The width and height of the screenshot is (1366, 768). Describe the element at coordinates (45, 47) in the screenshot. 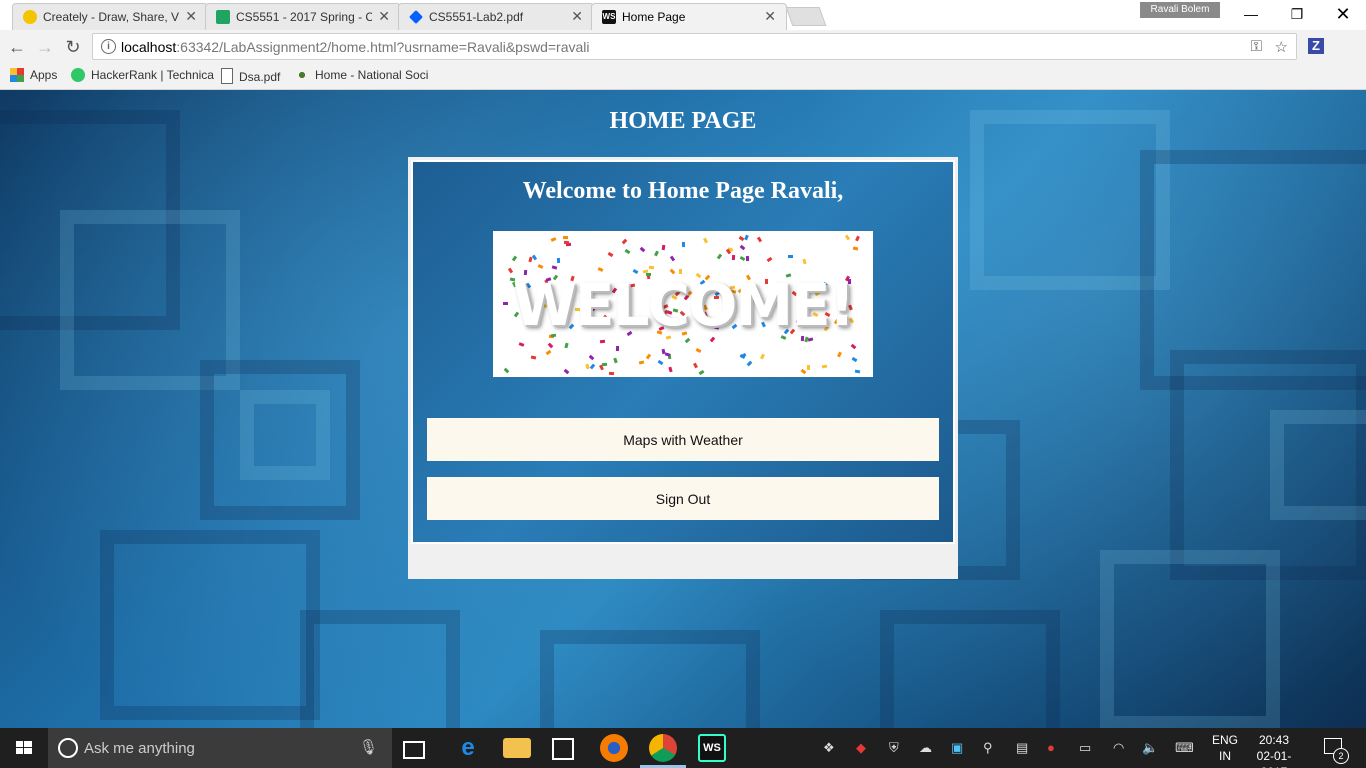

I see `forward-icon: →` at that location.